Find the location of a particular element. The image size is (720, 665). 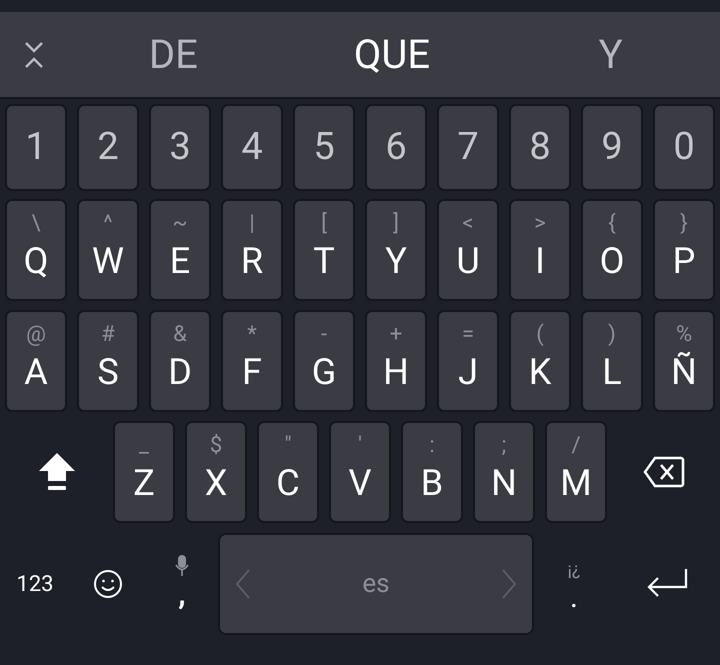

letter-key: ] Y is located at coordinates (396, 250).